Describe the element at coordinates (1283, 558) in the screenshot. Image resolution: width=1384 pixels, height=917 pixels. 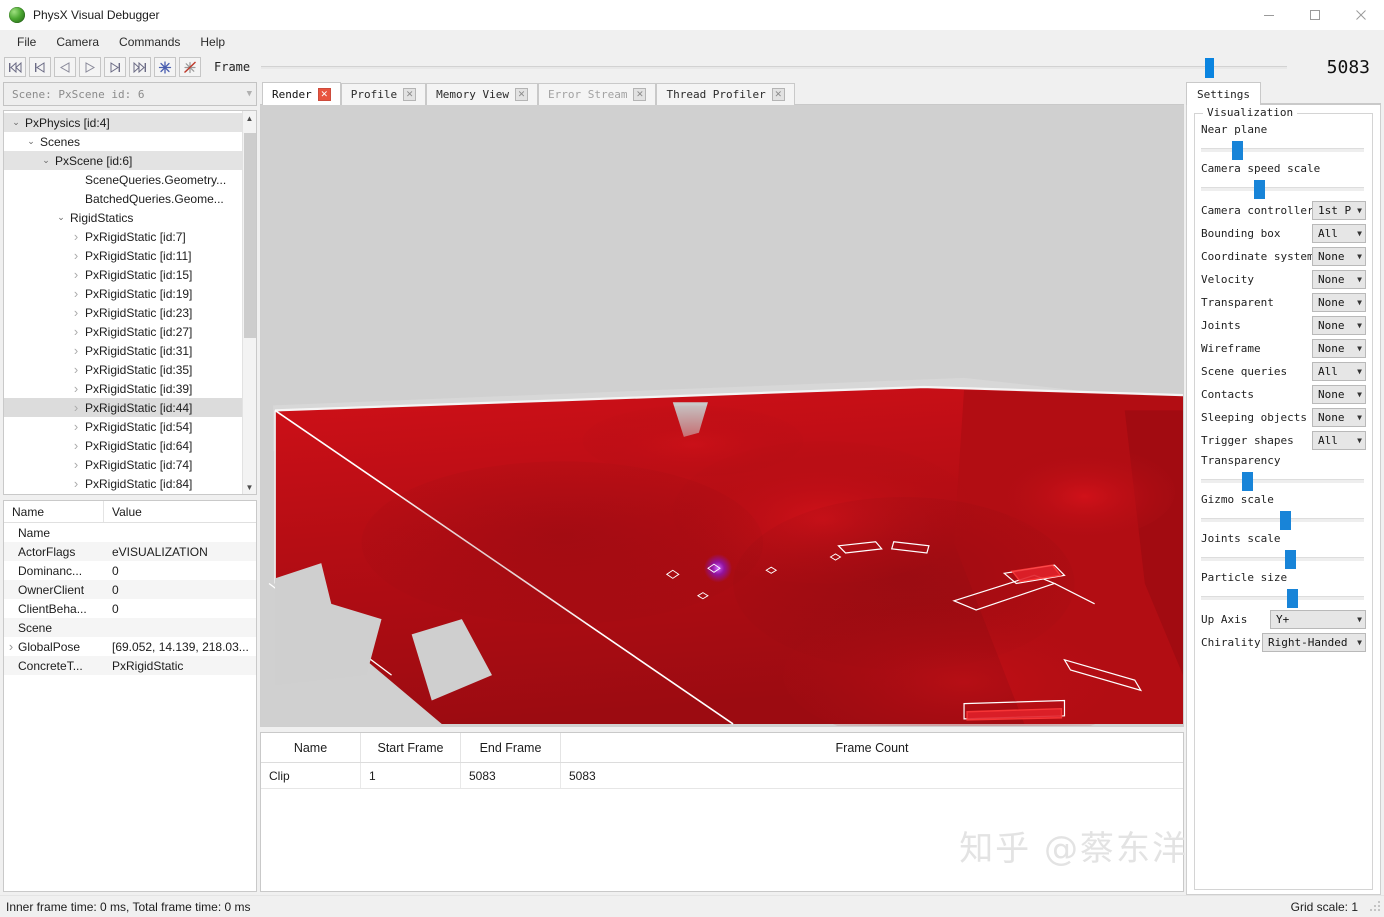
I see `slider-joints-scale` at that location.